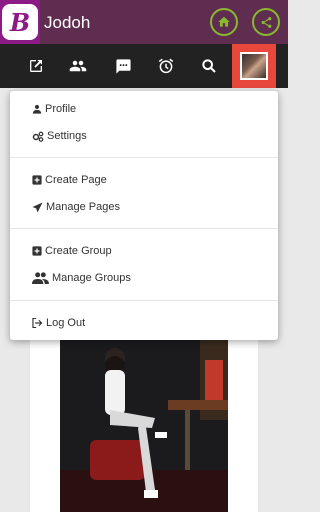 This screenshot has width=320, height=512. I want to click on logo-letter: B, so click(20, 22).